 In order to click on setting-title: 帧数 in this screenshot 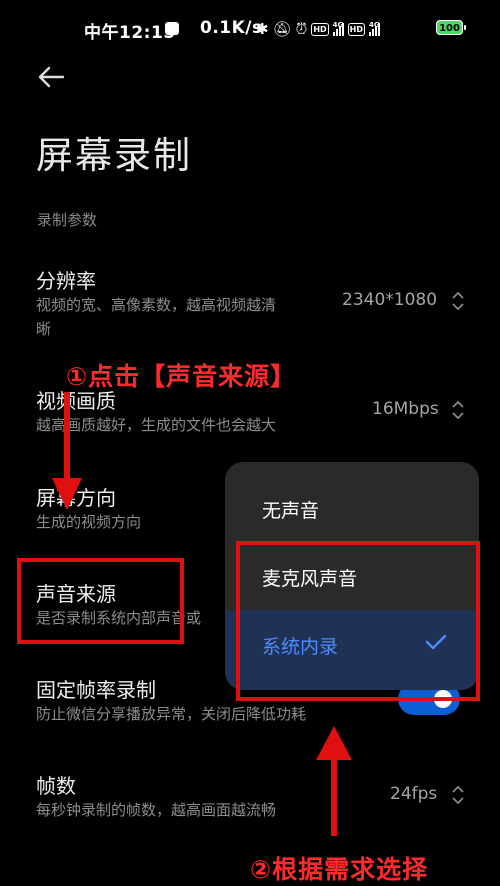, I will do `click(56, 786)`.